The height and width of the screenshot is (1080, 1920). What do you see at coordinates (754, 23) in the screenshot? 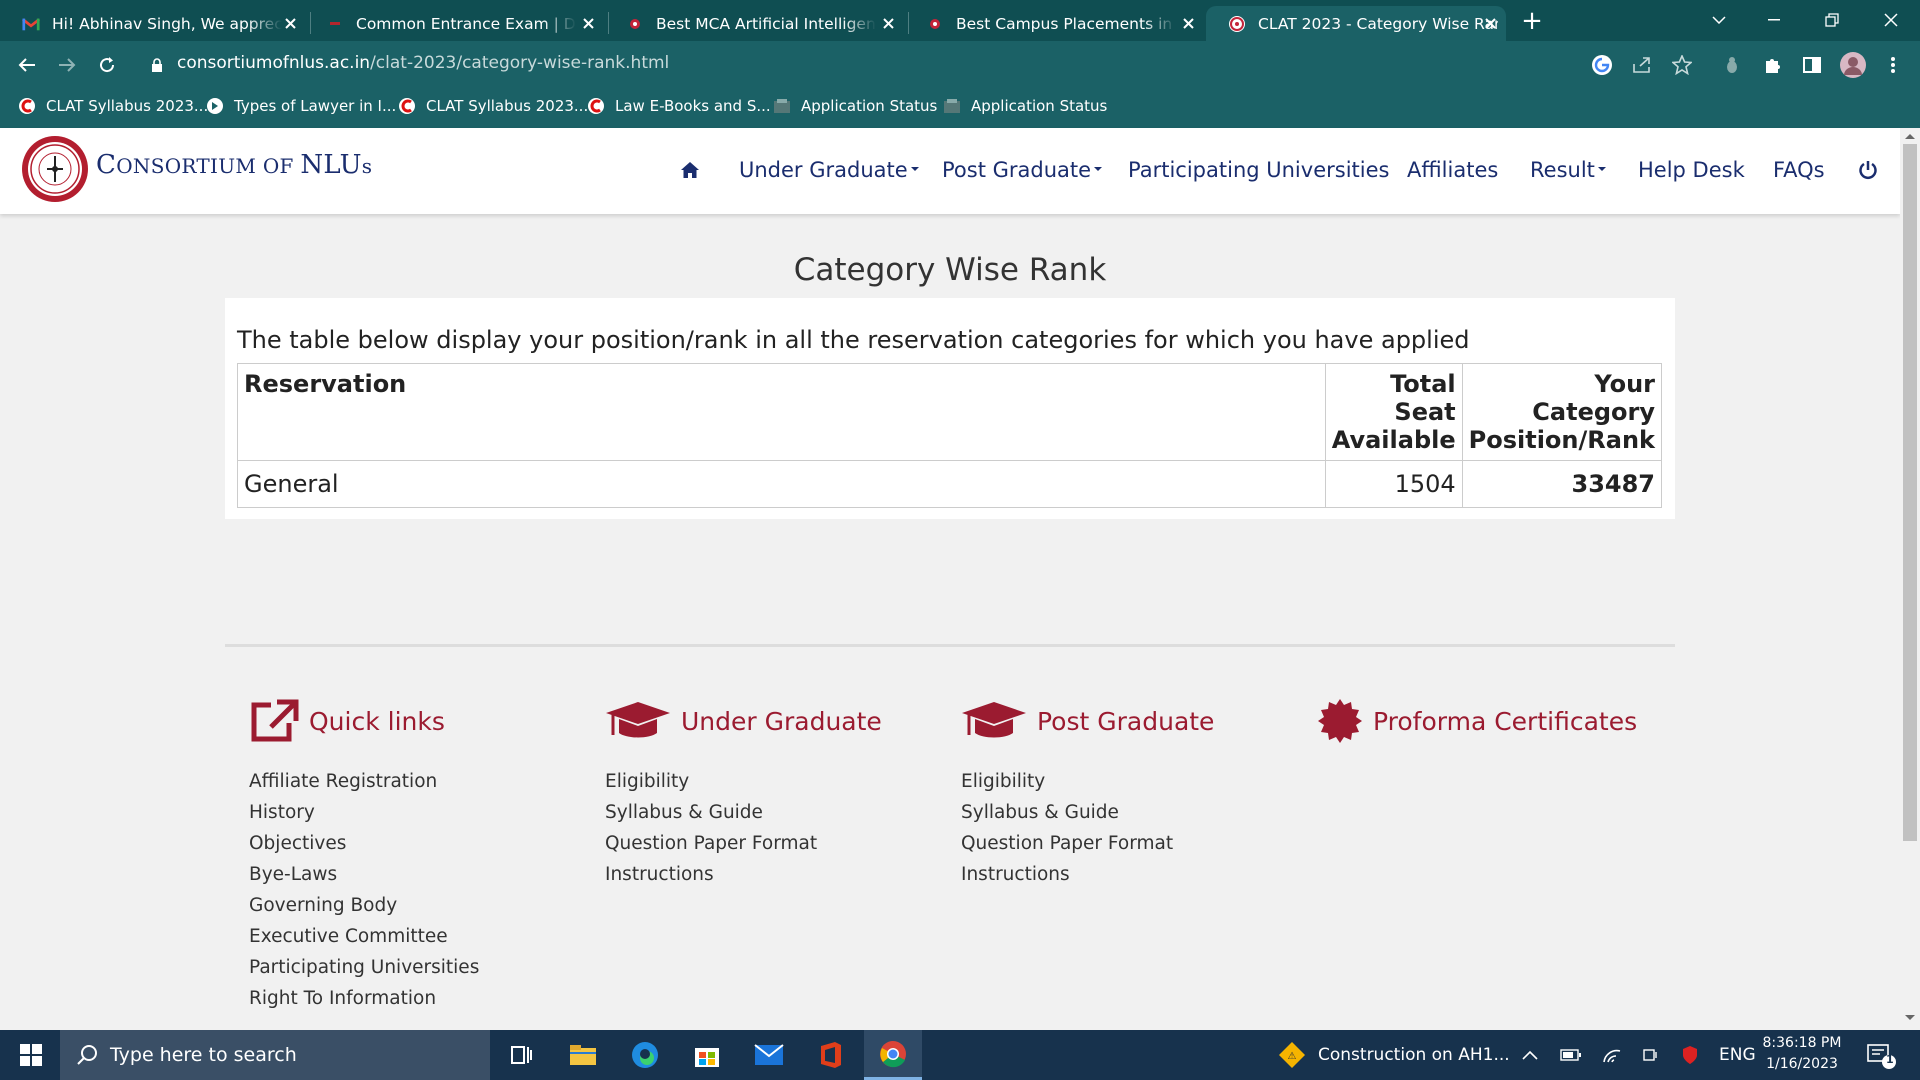
I see `tab-mca: Best MCA Artificial Intelligence an` at bounding box center [754, 23].